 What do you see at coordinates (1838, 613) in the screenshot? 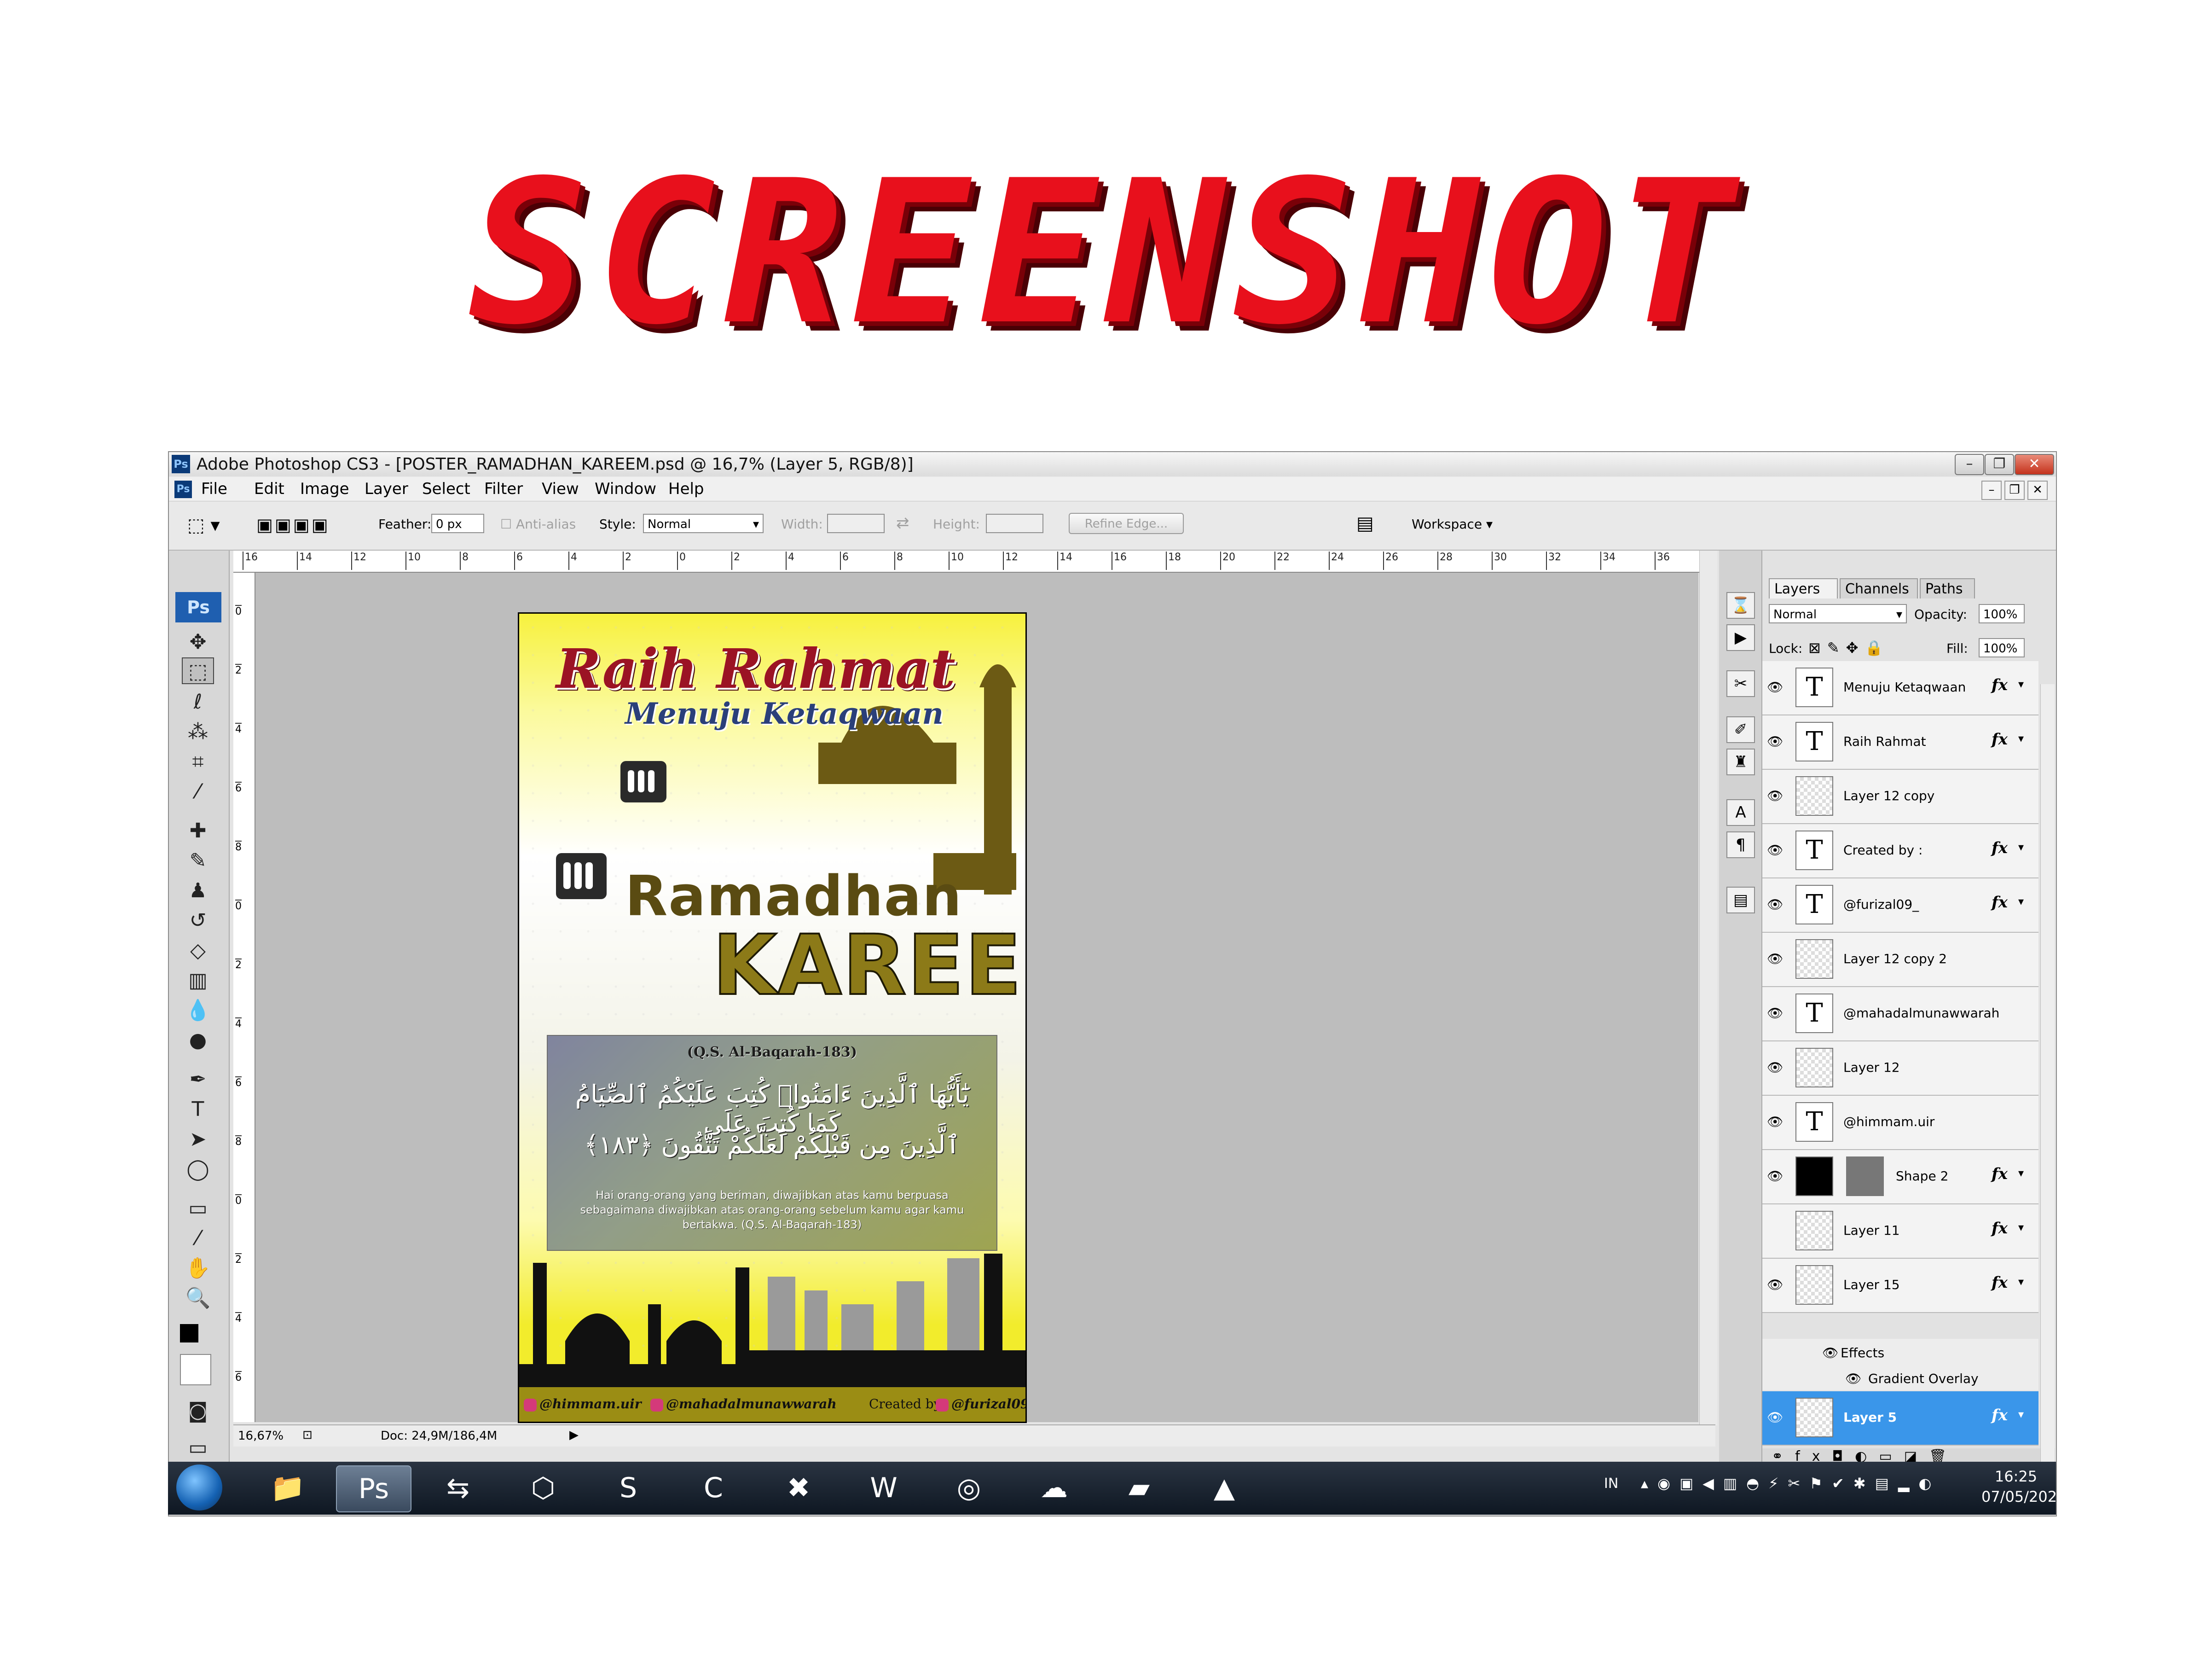
I see `blend-mode-select: Normal ▾` at bounding box center [1838, 613].